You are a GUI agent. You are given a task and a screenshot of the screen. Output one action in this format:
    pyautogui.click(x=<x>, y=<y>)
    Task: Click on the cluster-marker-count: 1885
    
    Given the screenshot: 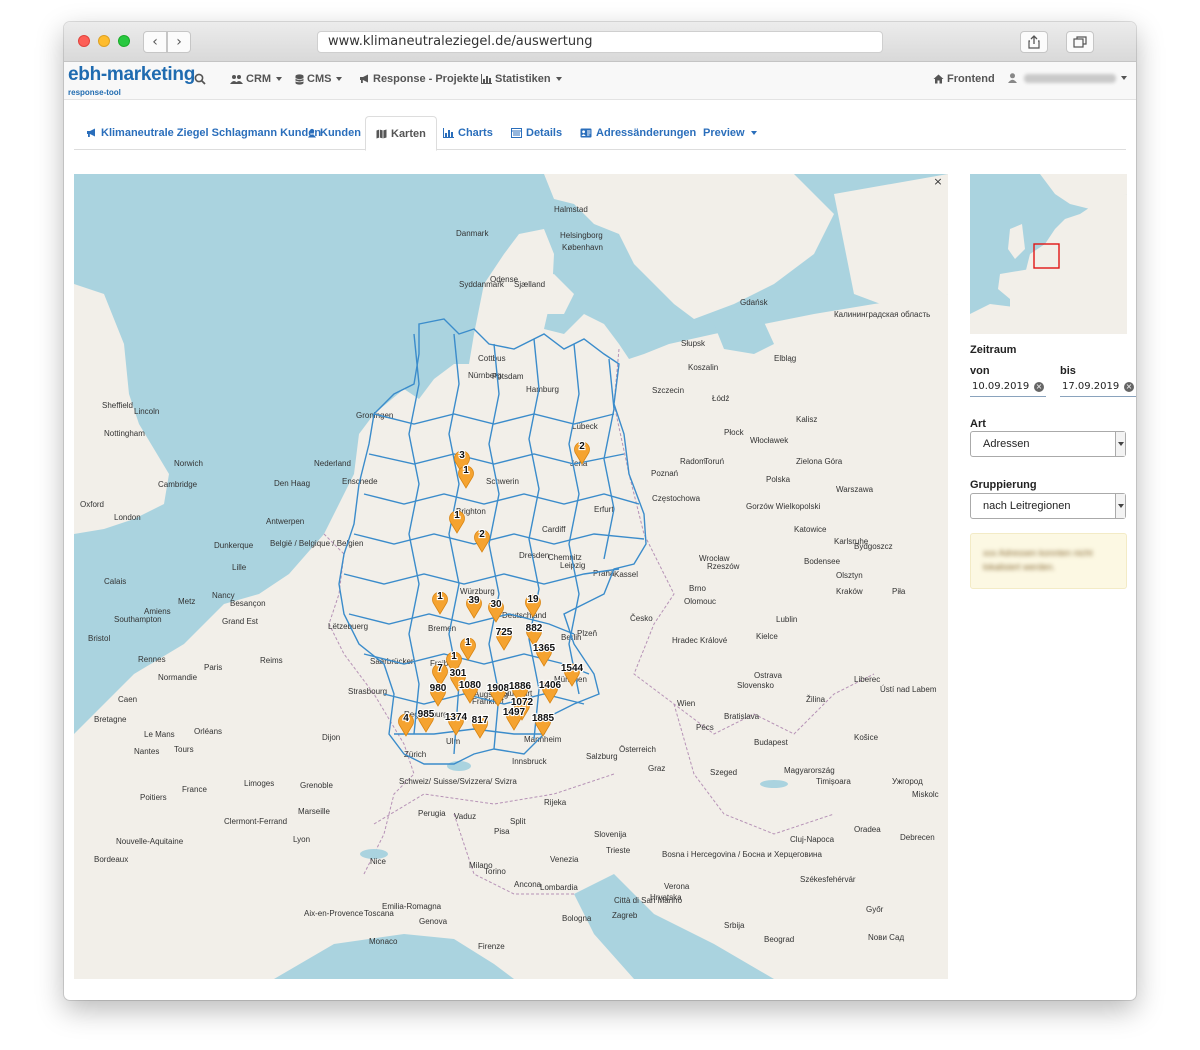 What is the action you would take?
    pyautogui.click(x=543, y=718)
    